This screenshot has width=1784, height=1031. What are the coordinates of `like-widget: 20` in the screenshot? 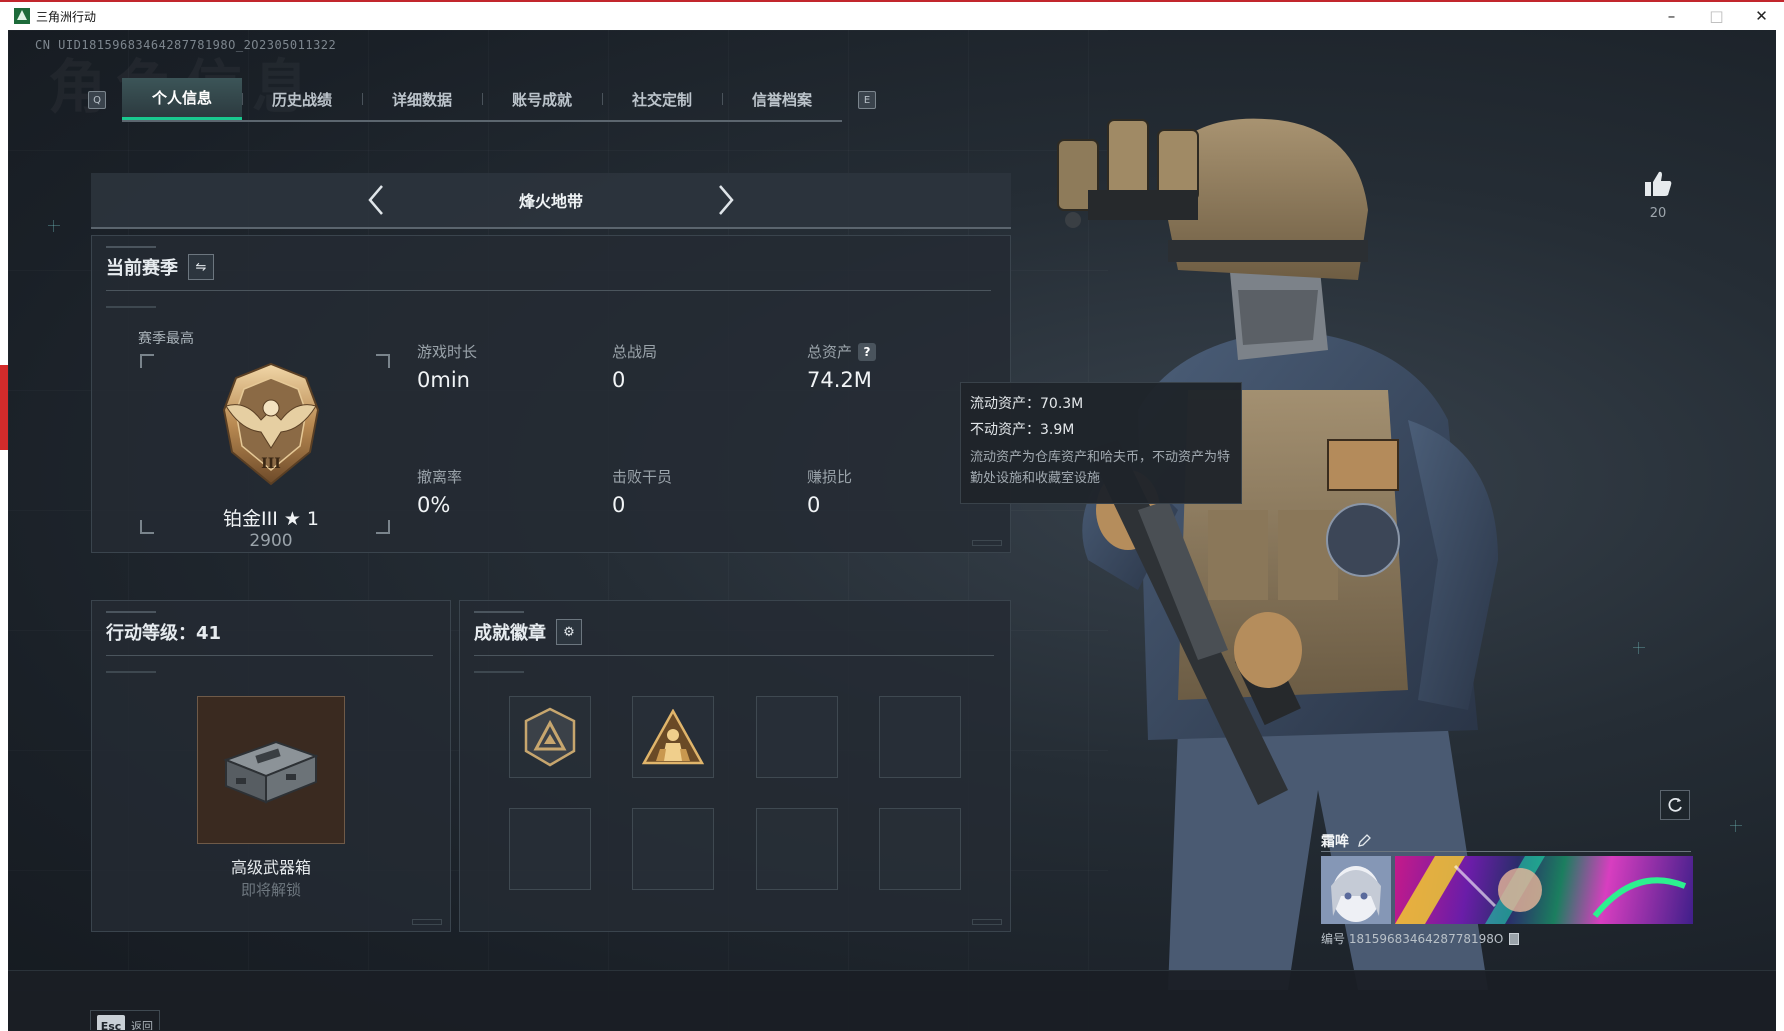 It's located at (1658, 195).